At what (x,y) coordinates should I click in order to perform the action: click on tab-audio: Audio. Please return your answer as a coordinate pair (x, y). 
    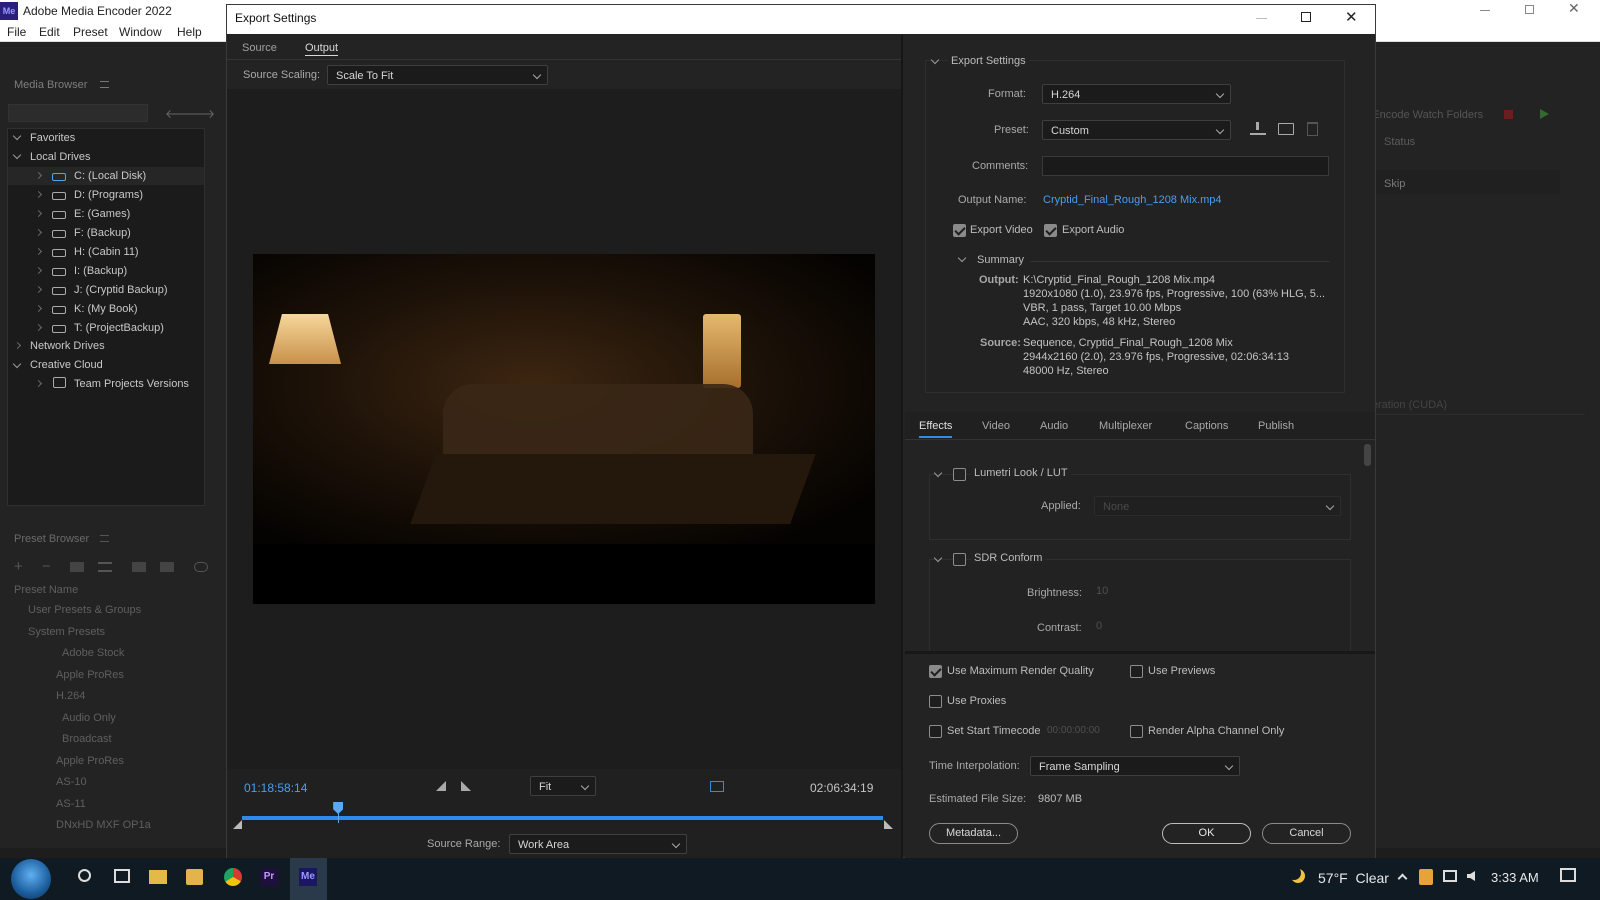
    Looking at the image, I should click on (1054, 426).